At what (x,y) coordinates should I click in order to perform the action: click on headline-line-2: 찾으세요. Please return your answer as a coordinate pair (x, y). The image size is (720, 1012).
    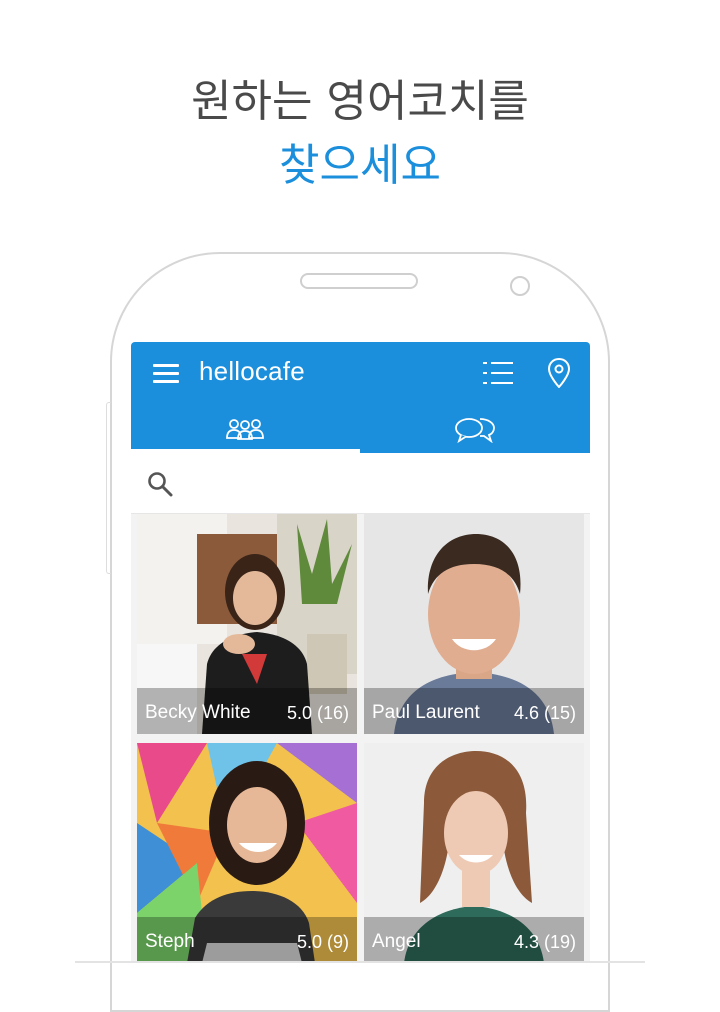
    Looking at the image, I should click on (360, 165).